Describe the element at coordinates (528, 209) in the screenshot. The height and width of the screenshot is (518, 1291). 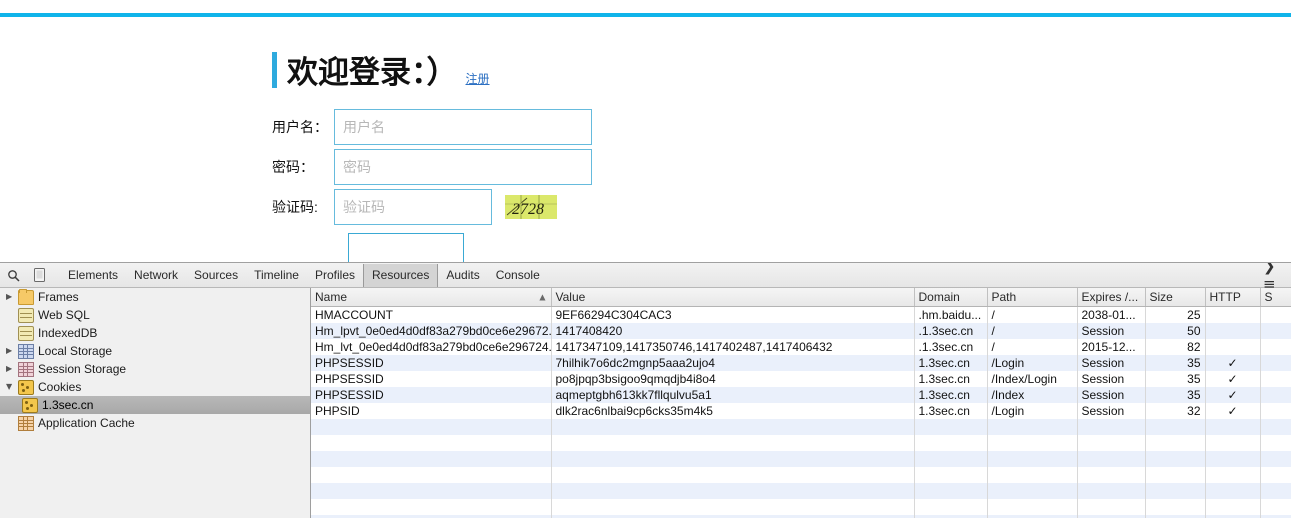
I see `captcha-text: 2728` at that location.